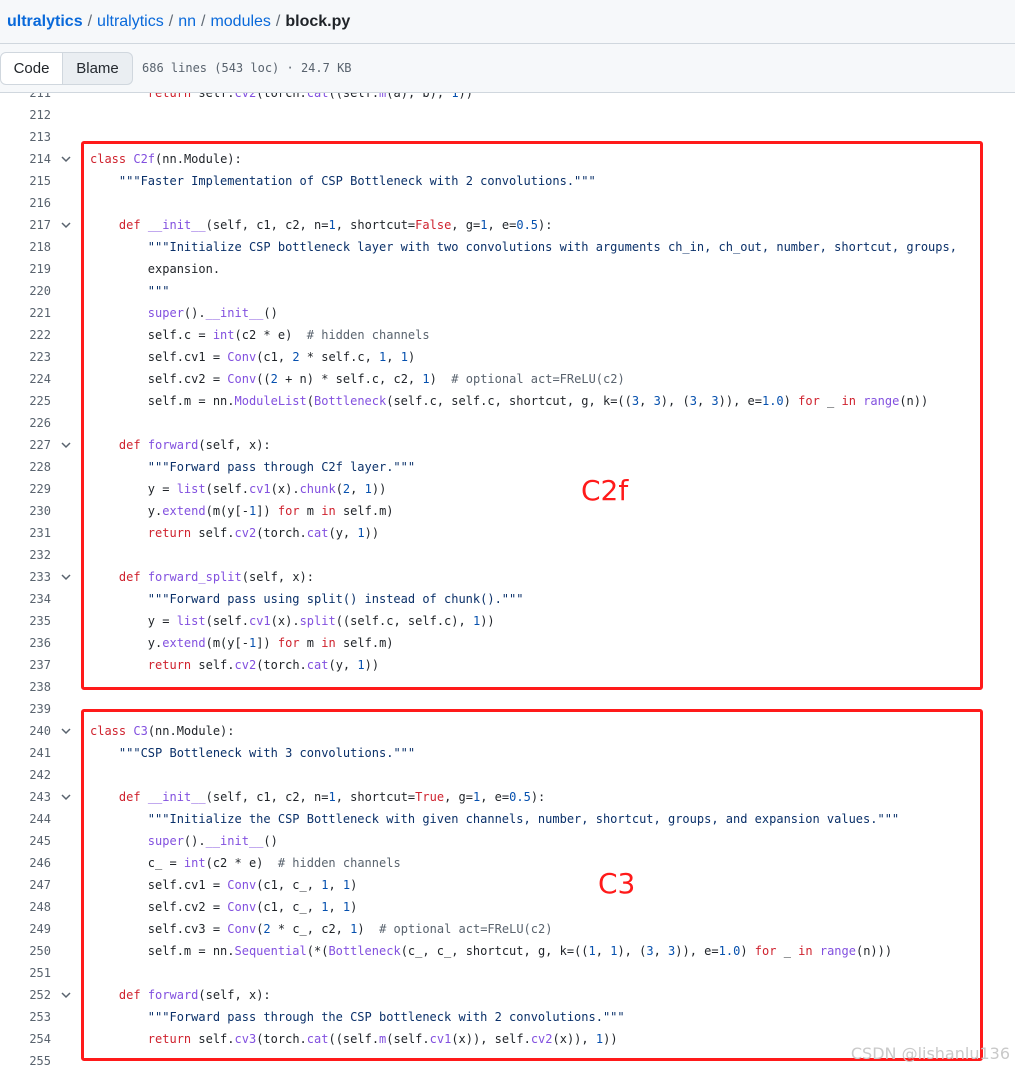 The height and width of the screenshot is (1074, 1015). Describe the element at coordinates (25, 181) in the screenshot. I see `line-number: 215` at that location.